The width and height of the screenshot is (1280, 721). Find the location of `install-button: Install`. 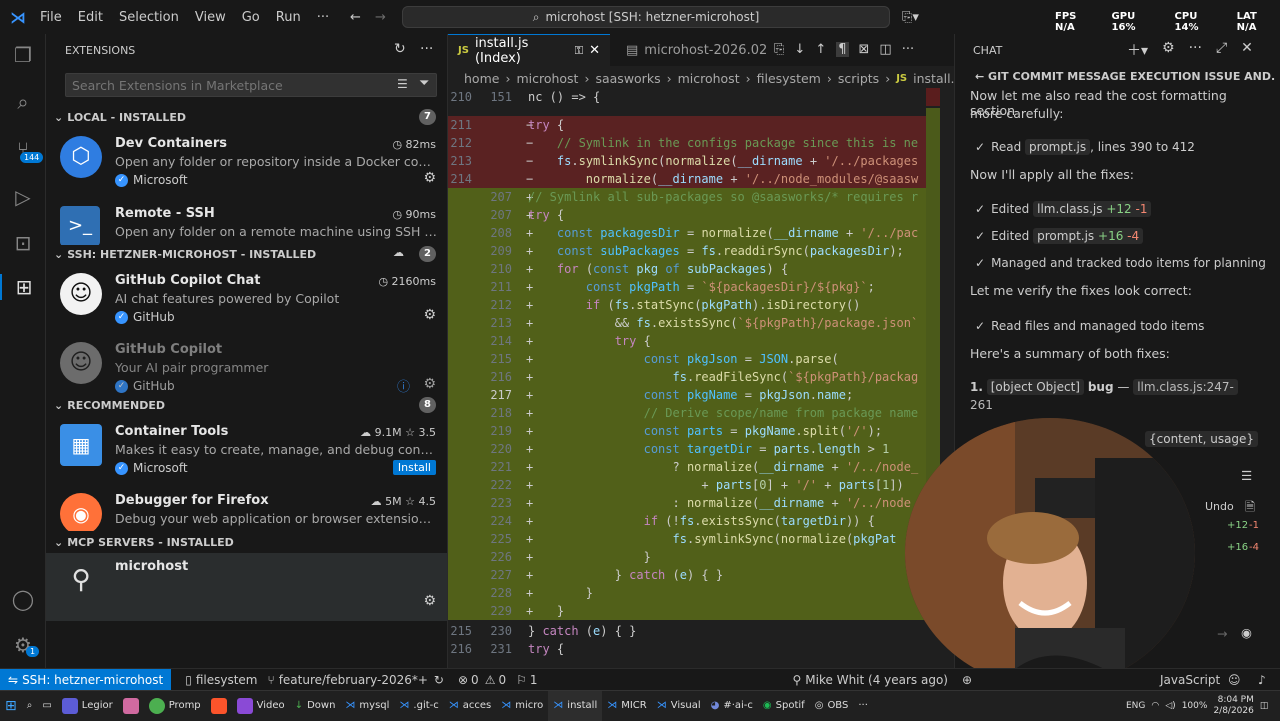

install-button: Install is located at coordinates (414, 467).